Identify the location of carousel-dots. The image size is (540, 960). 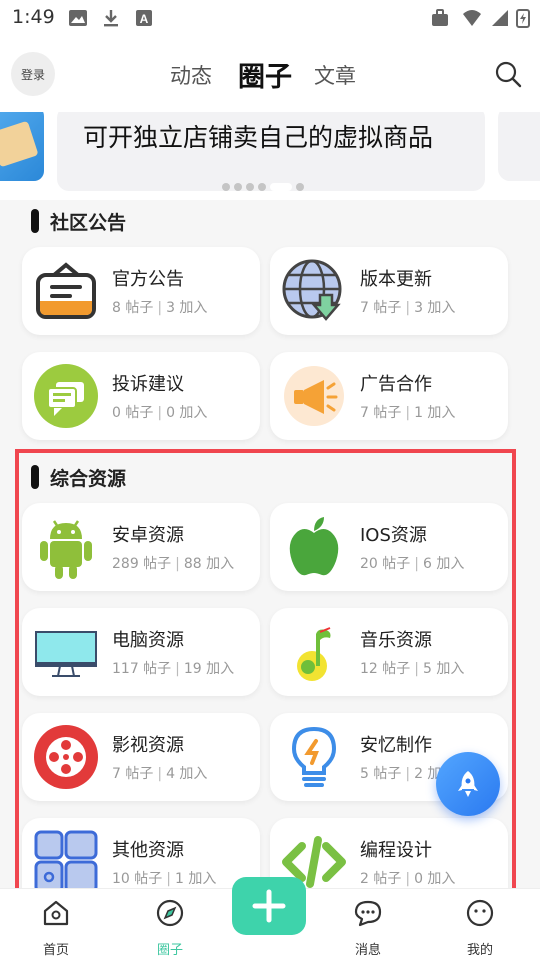
(263, 187).